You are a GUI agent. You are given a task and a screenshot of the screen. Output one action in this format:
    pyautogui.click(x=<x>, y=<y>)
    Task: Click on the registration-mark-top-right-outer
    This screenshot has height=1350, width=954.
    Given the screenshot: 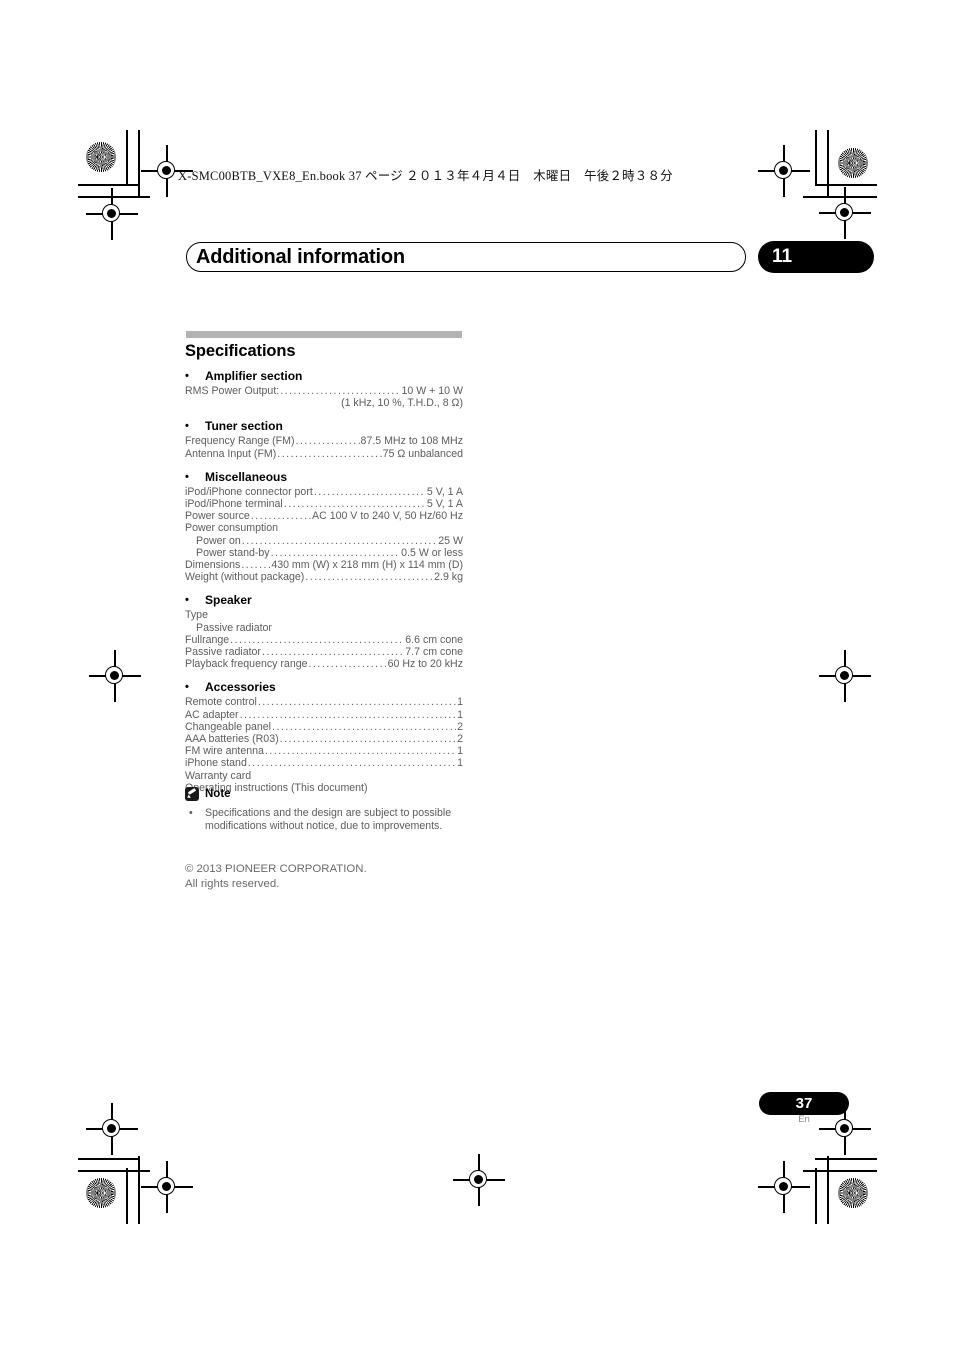 What is the action you would take?
    pyautogui.click(x=845, y=213)
    